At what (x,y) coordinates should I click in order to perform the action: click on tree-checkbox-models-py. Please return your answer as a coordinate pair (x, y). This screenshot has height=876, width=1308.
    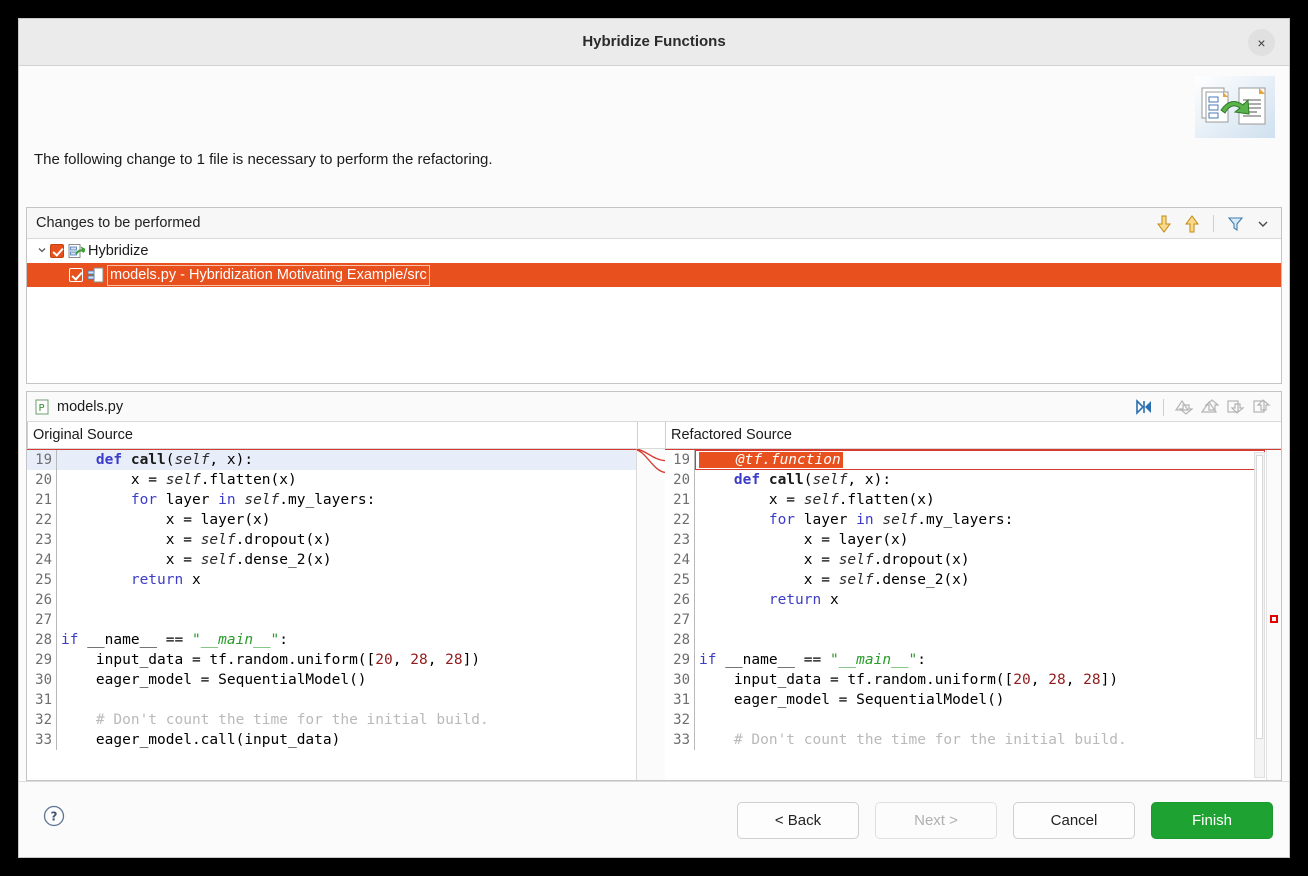
    Looking at the image, I should click on (76, 275).